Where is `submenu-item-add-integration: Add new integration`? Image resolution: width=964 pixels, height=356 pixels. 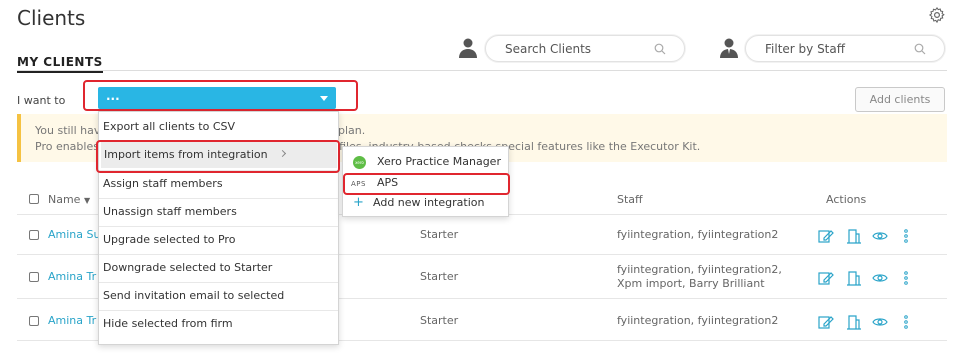
submenu-item-add-integration: Add new integration is located at coordinates (428, 202).